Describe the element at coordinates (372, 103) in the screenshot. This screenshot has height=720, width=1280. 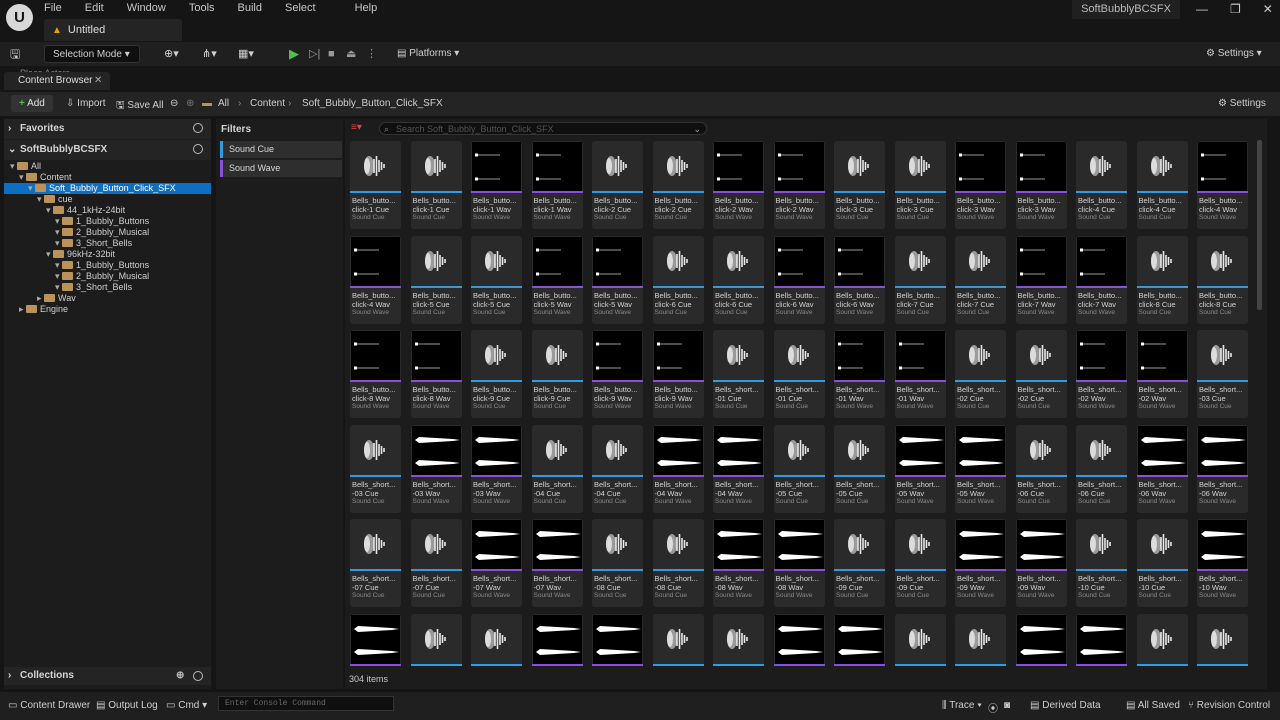
I see `breadcrumb-folder: Soft_Bubbly_Button_Click_SFX` at that location.